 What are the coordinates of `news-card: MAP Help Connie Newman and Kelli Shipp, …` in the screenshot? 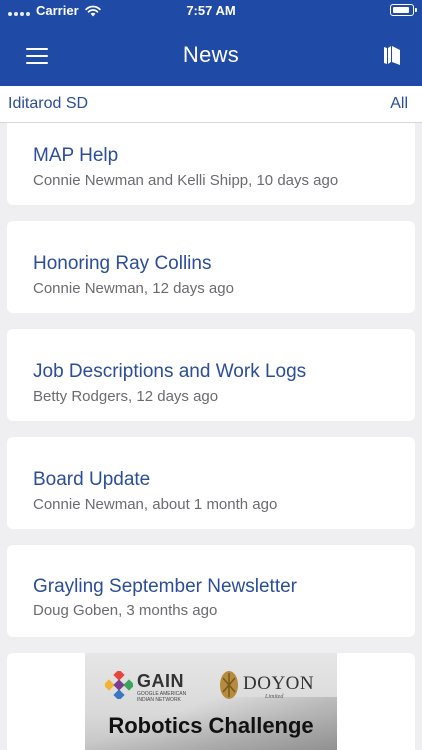 It's located at (211, 164).